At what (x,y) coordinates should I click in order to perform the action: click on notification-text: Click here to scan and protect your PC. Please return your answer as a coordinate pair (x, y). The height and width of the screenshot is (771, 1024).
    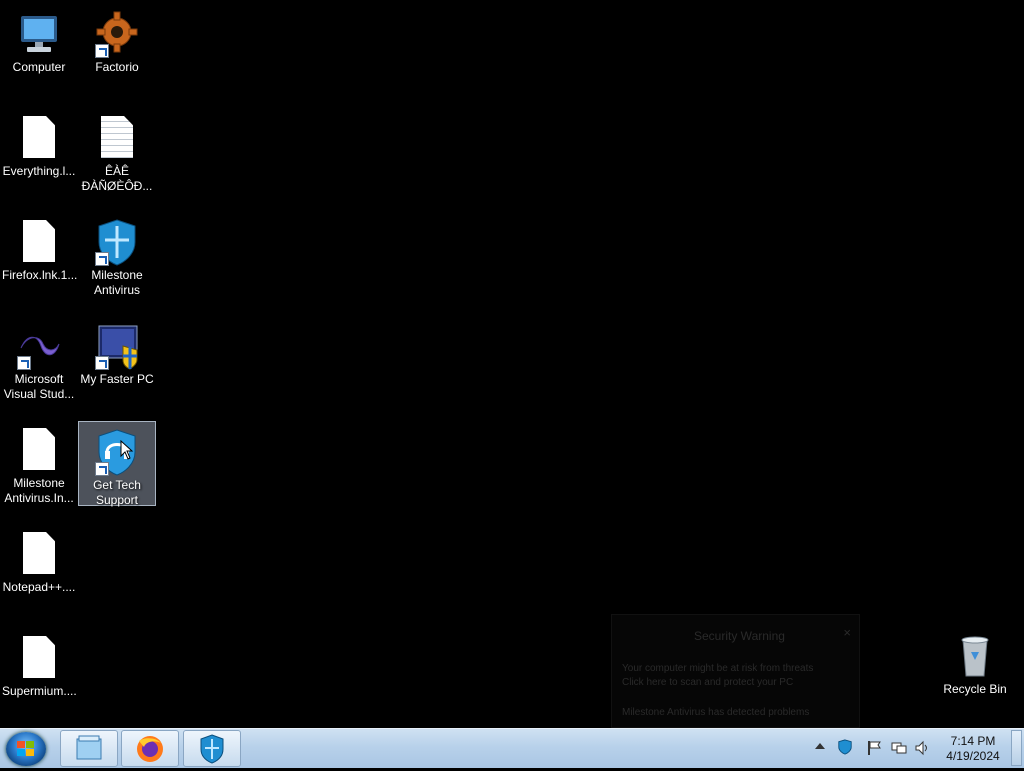
    Looking at the image, I should click on (708, 682).